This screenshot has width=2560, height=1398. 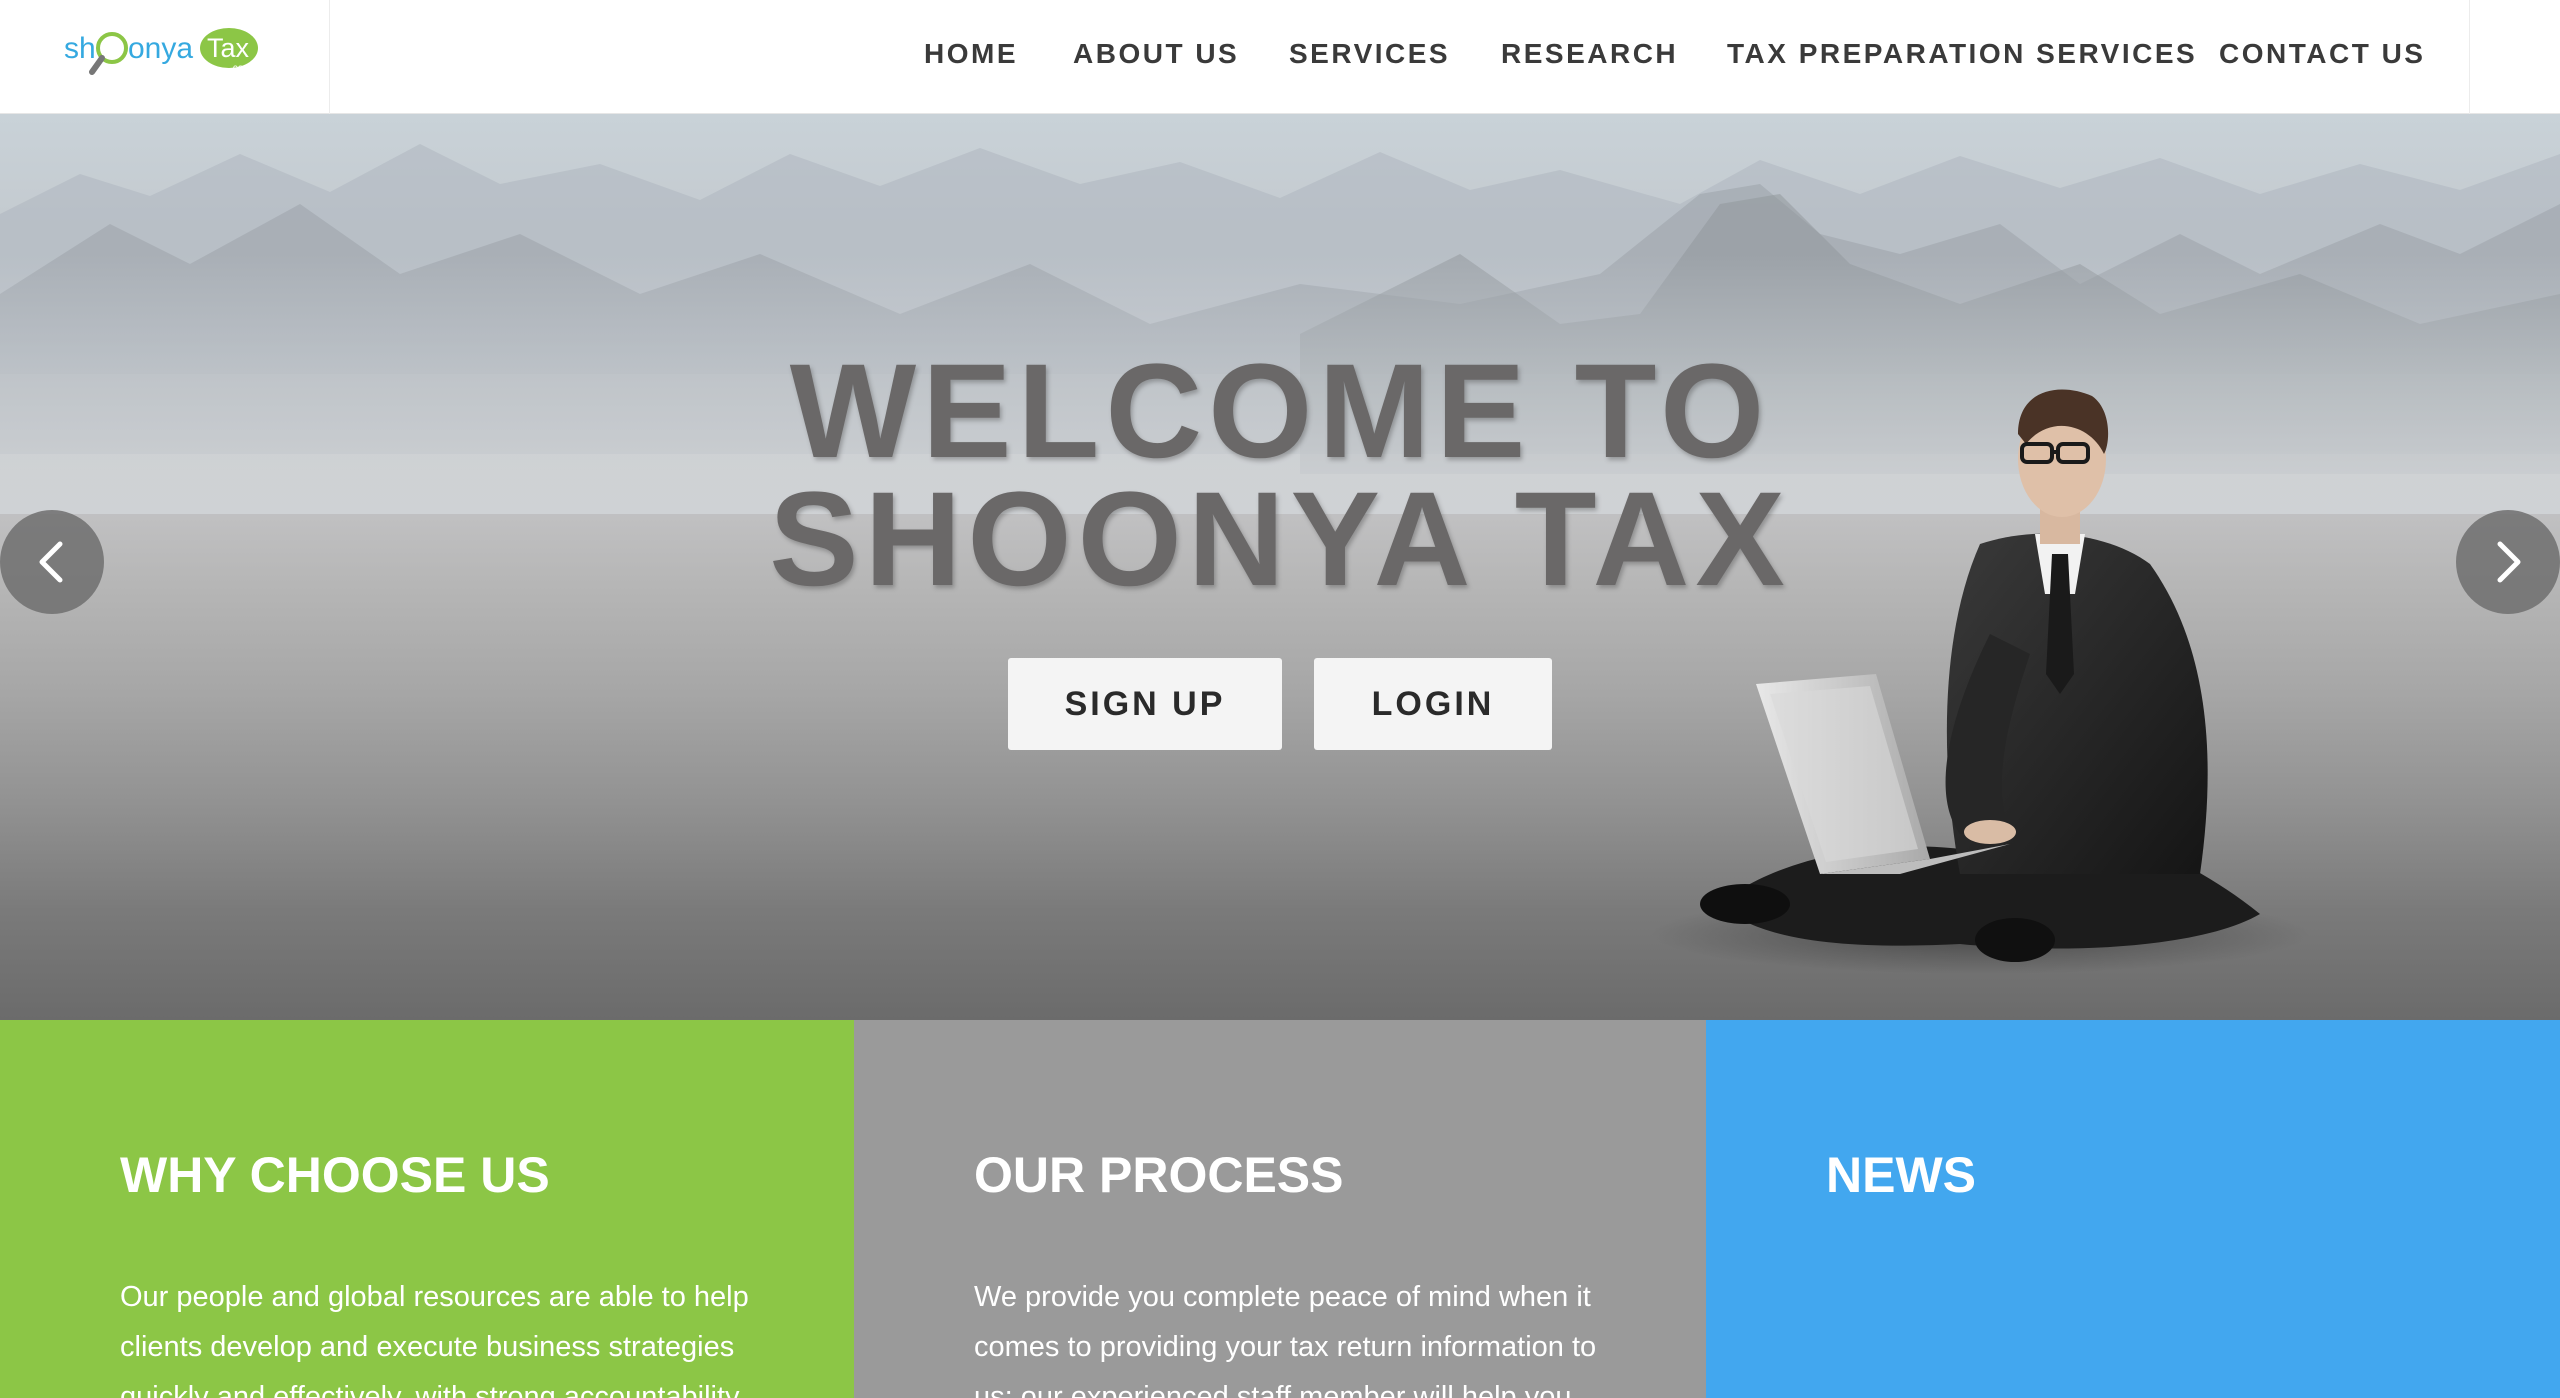 What do you see at coordinates (1433, 704) in the screenshot?
I see `login-button: LOGIN` at bounding box center [1433, 704].